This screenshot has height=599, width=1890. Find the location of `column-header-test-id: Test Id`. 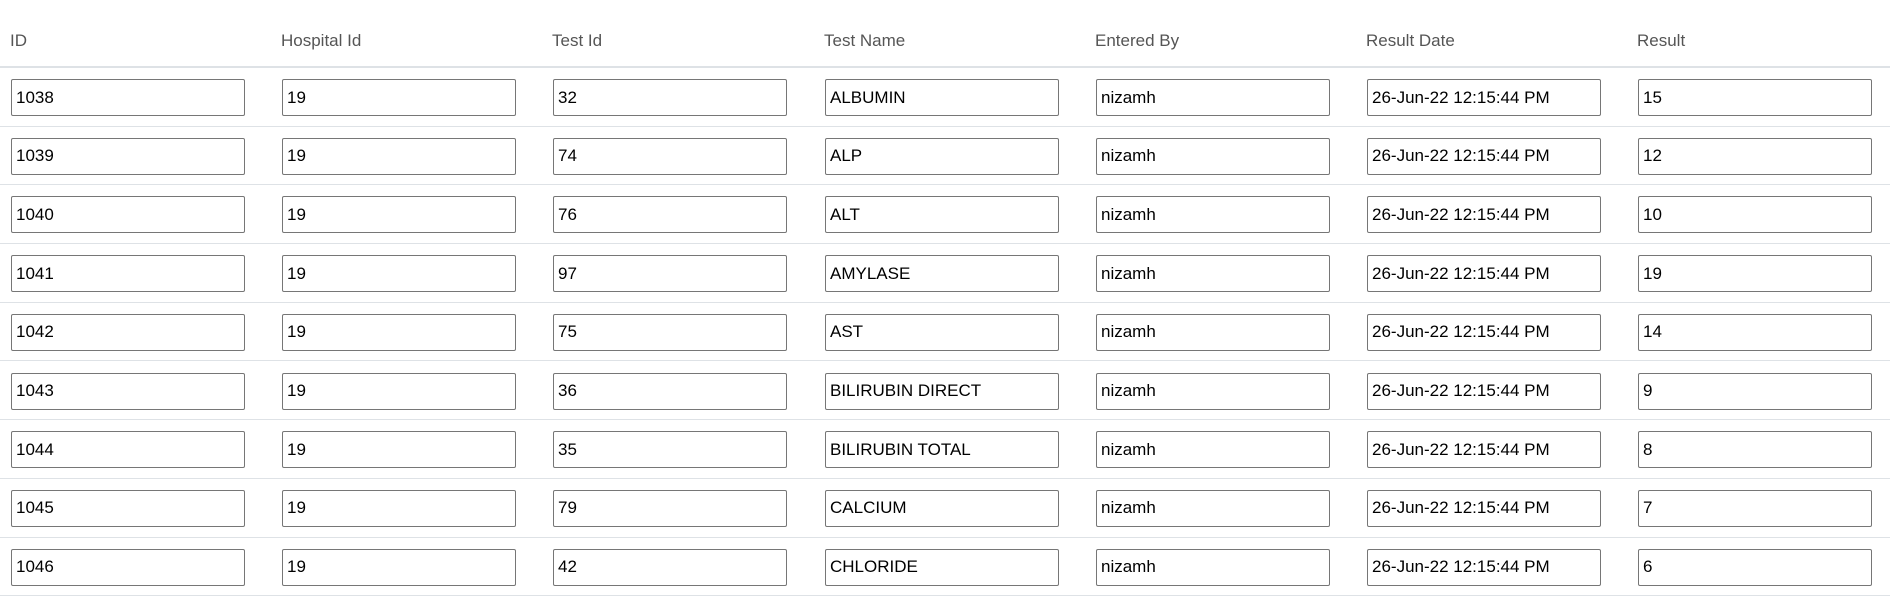

column-header-test-id: Test Id is located at coordinates (577, 40).